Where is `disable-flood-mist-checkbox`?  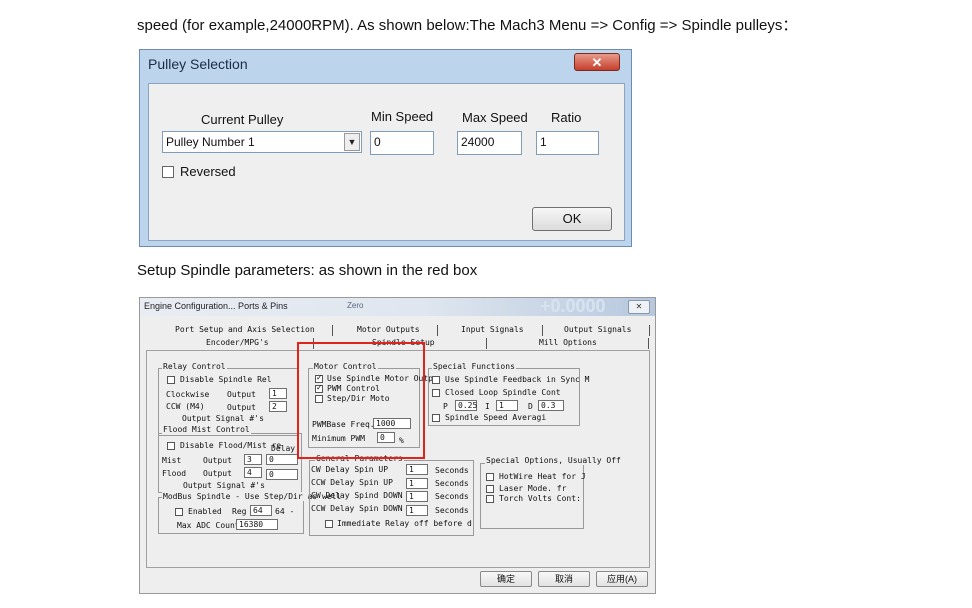
disable-flood-mist-checkbox is located at coordinates (171, 446).